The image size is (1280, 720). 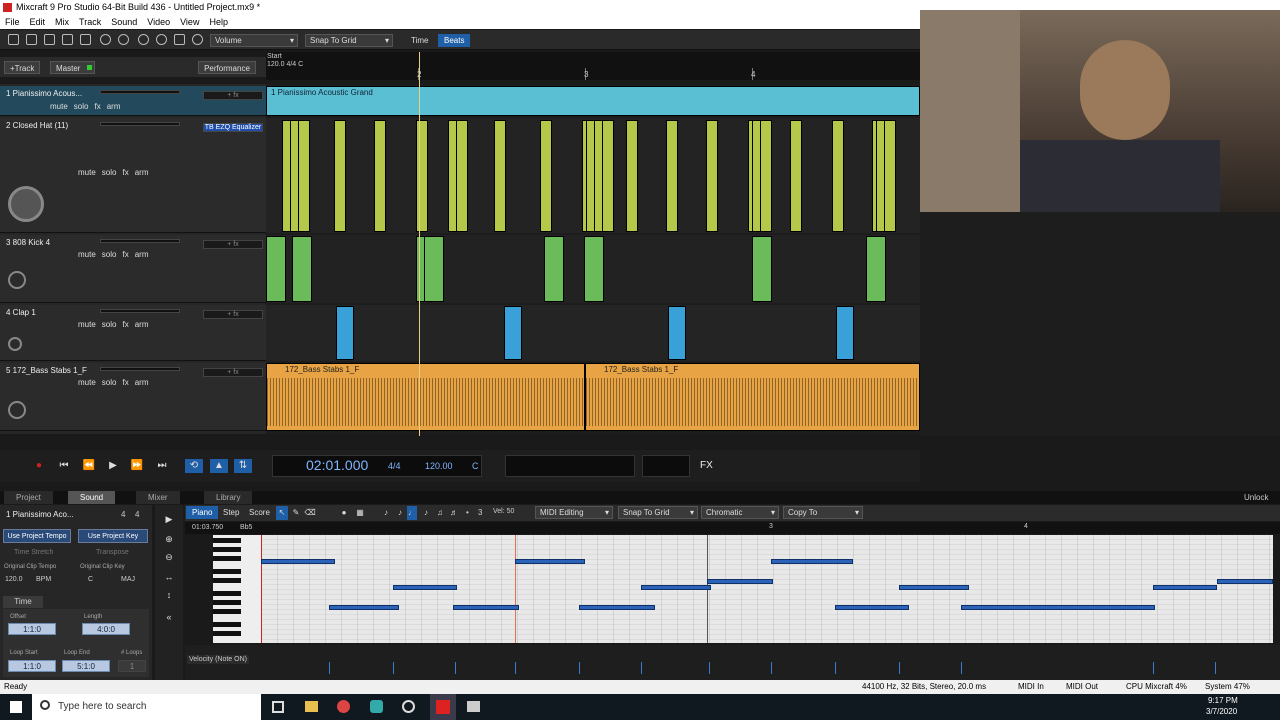 I want to click on note-1-icon: ♬, so click(x=454, y=513).